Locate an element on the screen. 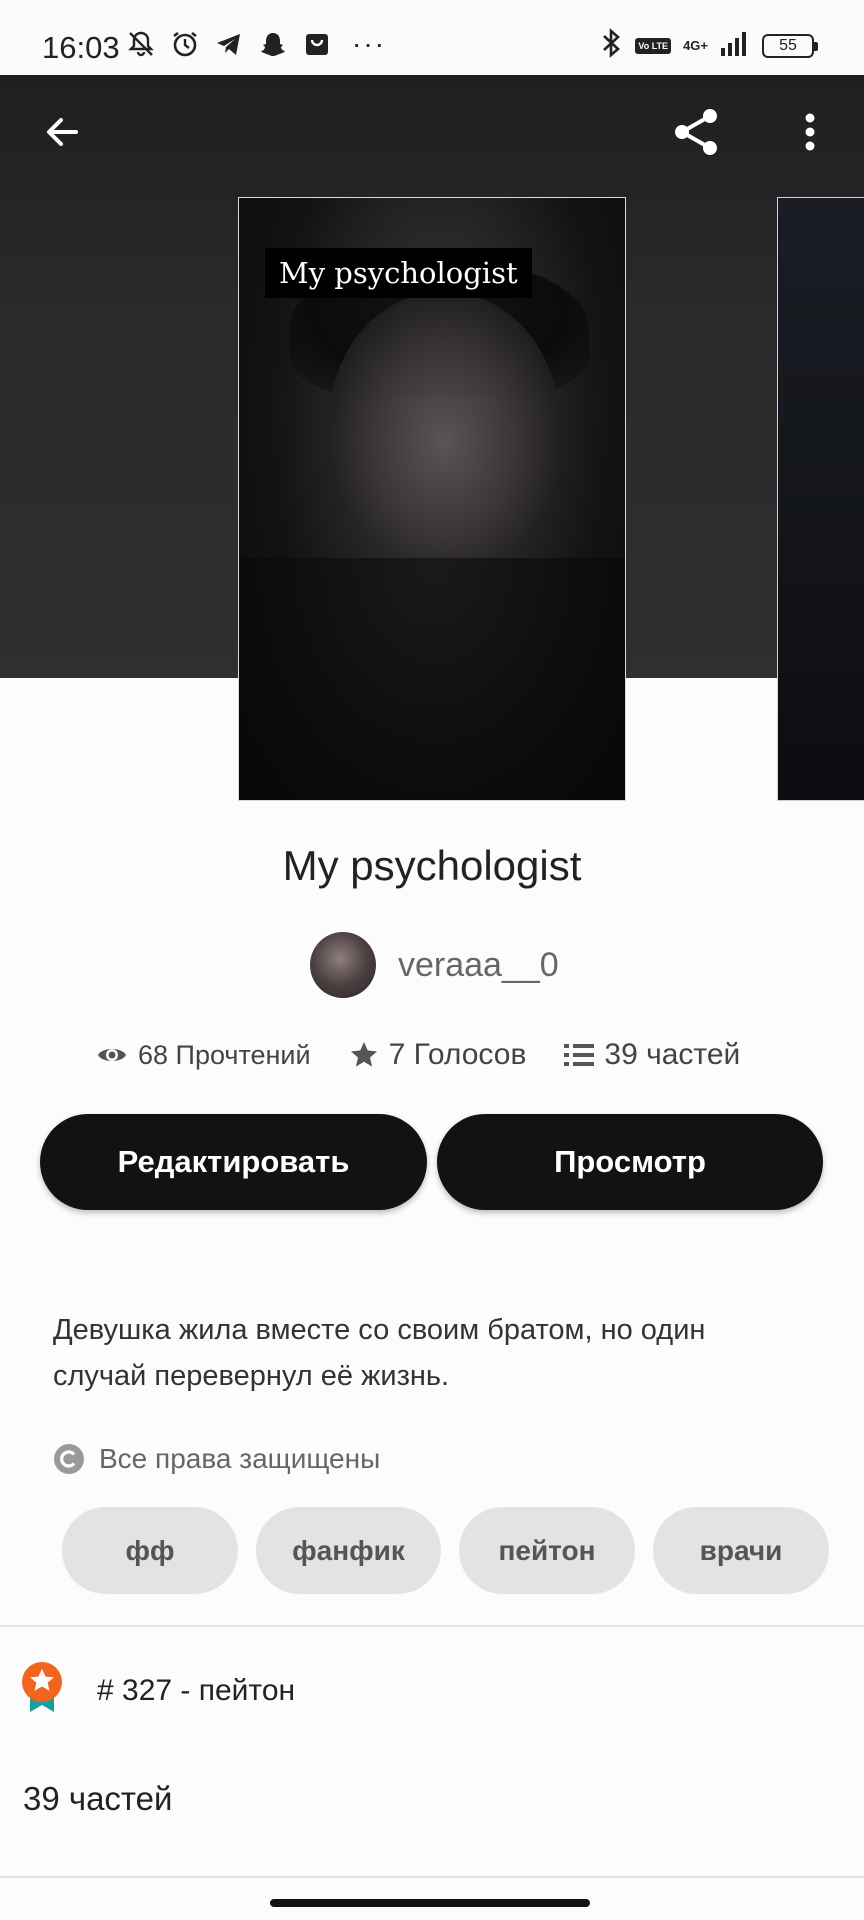 This screenshot has height=1920, width=864. copyright-notice: Все права защищены is located at coordinates (216, 1459).